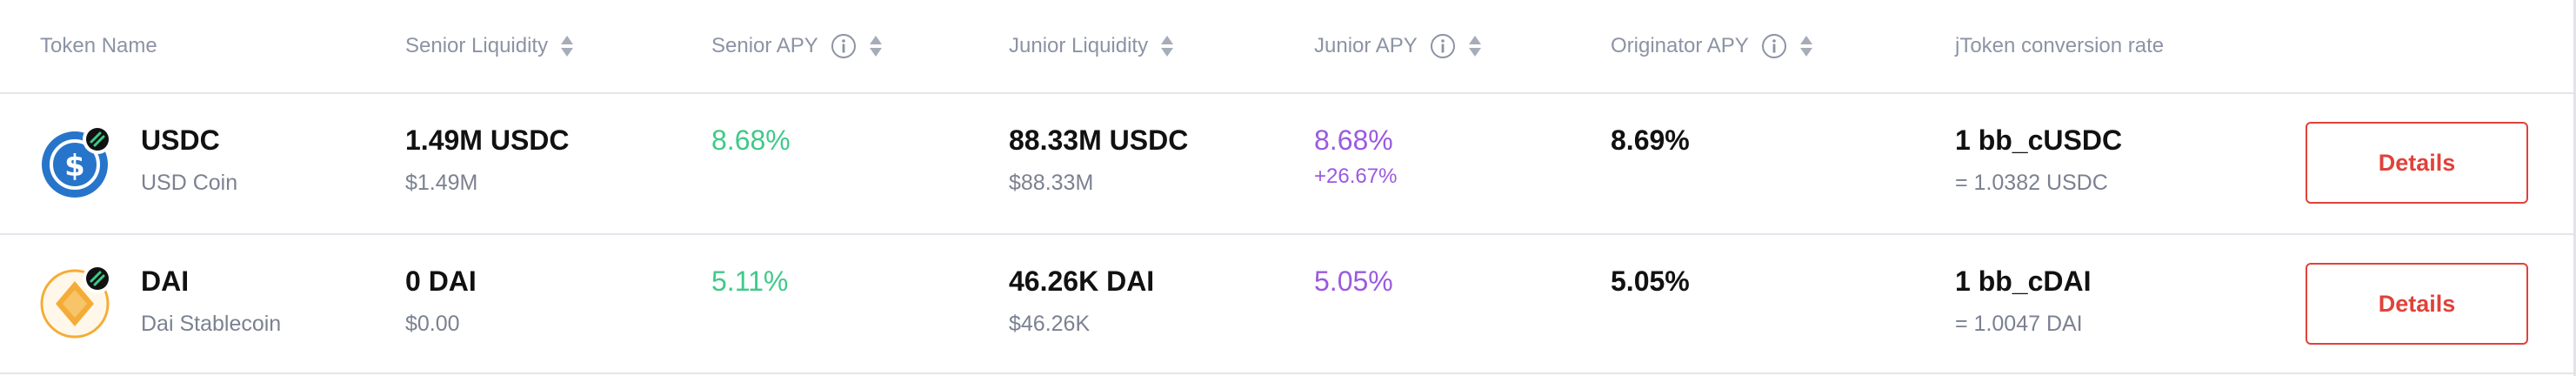 The height and width of the screenshot is (376, 2576). Describe the element at coordinates (76, 301) in the screenshot. I see `dai-icon` at that location.